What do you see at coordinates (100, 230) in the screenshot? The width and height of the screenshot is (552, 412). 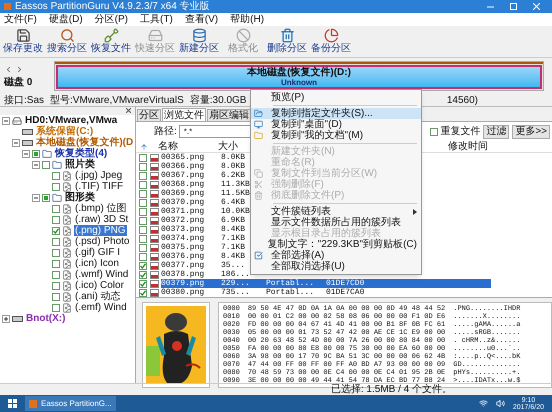 I see `tree-item: (.png) PNG` at bounding box center [100, 230].